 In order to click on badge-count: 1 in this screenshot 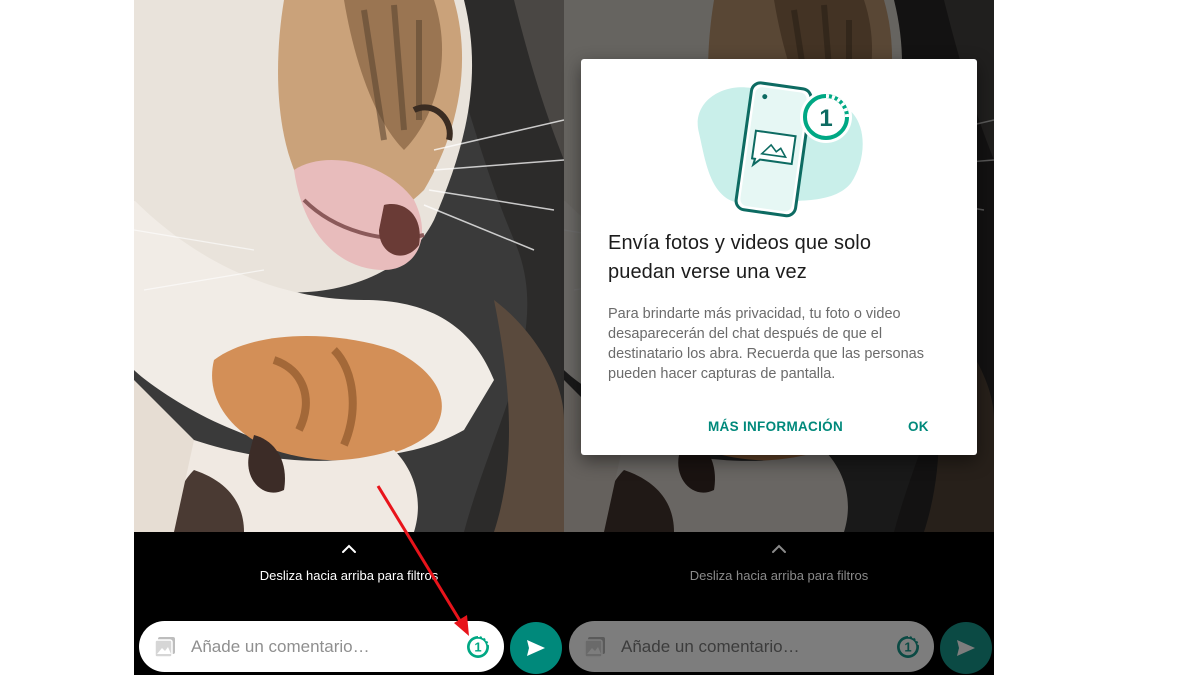, I will do `click(825, 118)`.